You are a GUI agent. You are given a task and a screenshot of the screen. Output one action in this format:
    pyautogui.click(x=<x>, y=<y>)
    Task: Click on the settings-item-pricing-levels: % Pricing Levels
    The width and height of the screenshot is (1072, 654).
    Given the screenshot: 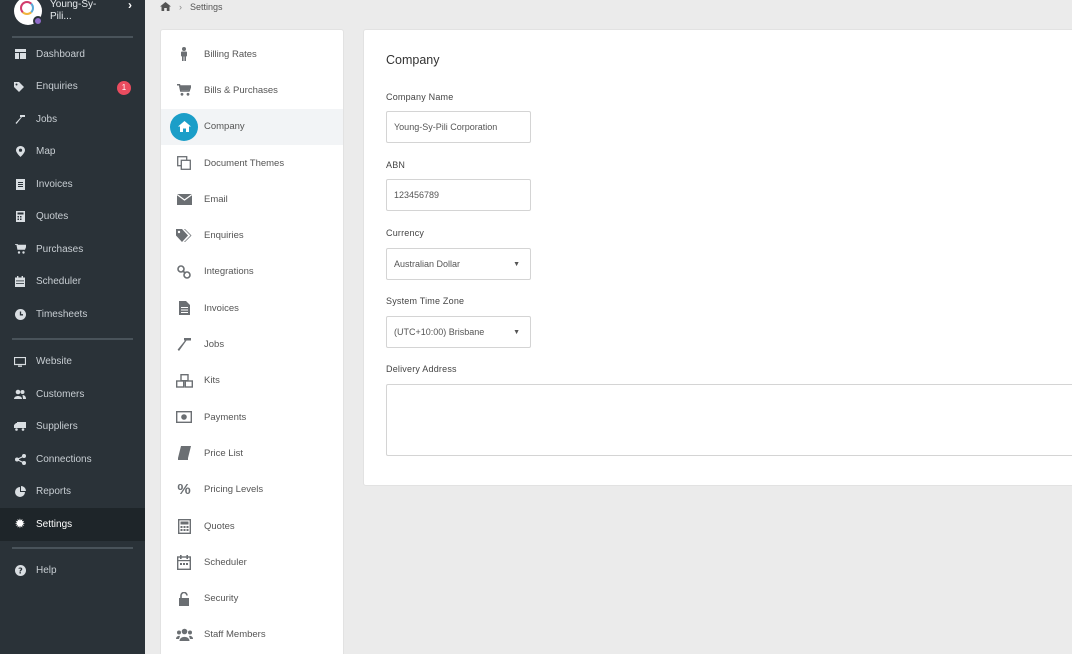 What is the action you would take?
    pyautogui.click(x=252, y=490)
    